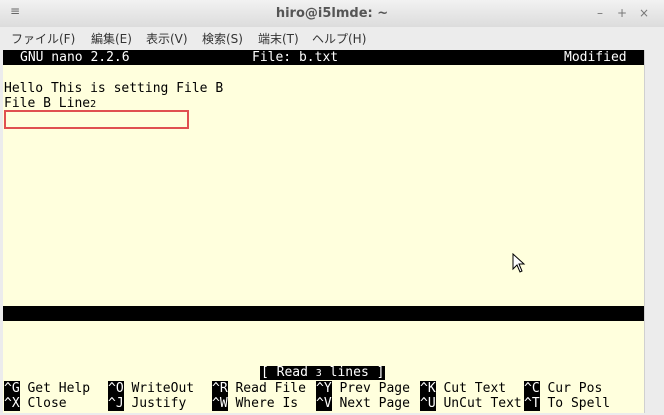  What do you see at coordinates (288, 372) in the screenshot?
I see `status-message-prefix: [ Read` at bounding box center [288, 372].